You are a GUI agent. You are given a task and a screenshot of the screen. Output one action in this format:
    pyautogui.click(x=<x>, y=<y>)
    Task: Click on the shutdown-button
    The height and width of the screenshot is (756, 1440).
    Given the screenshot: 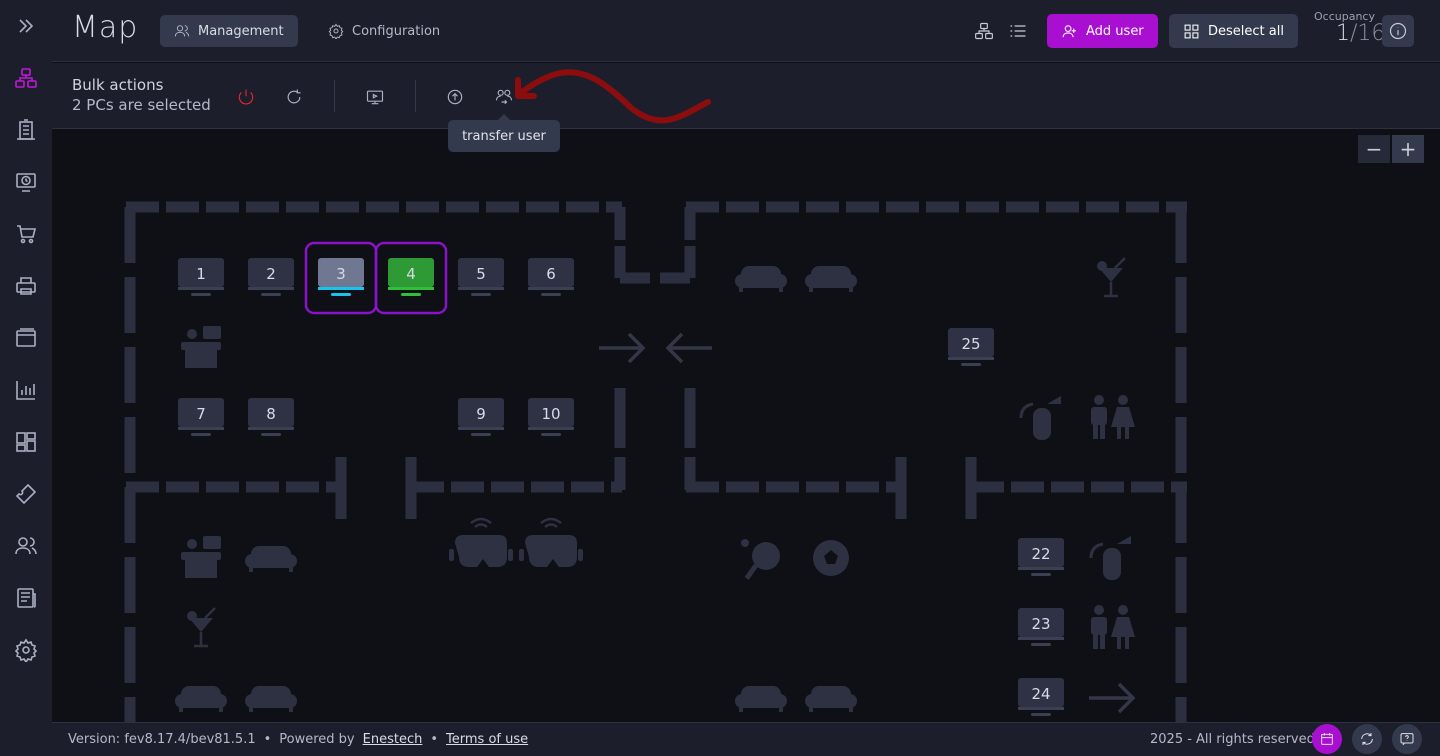 What is the action you would take?
    pyautogui.click(x=246, y=97)
    